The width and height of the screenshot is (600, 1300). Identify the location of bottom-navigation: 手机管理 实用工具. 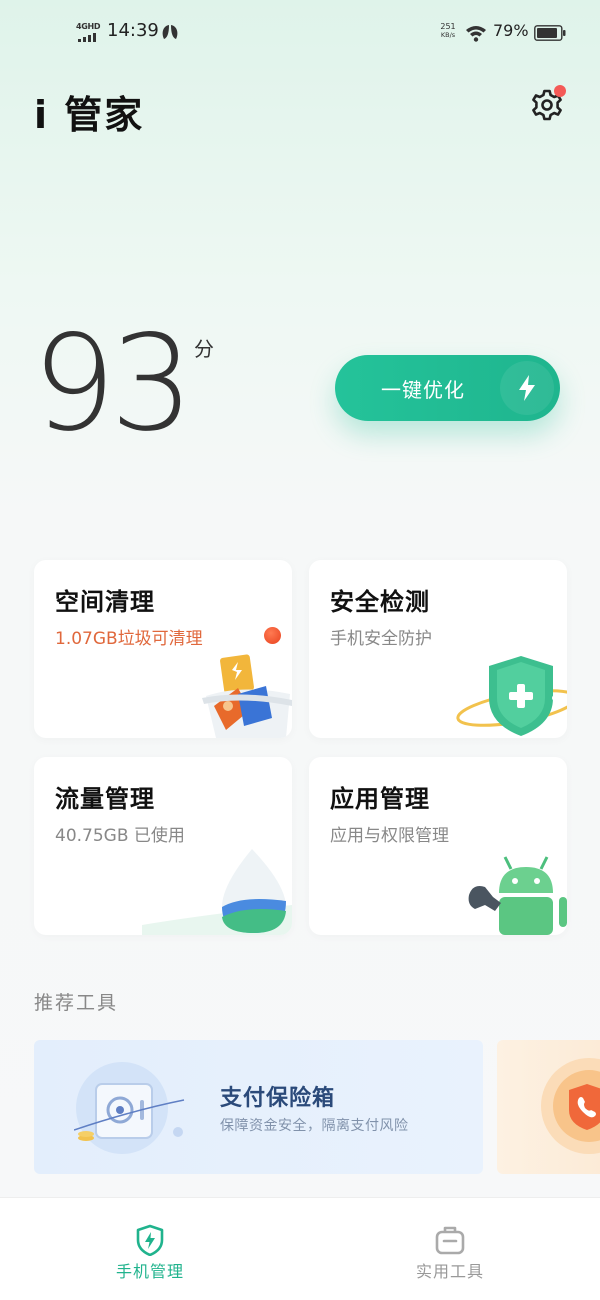
(300, 1248).